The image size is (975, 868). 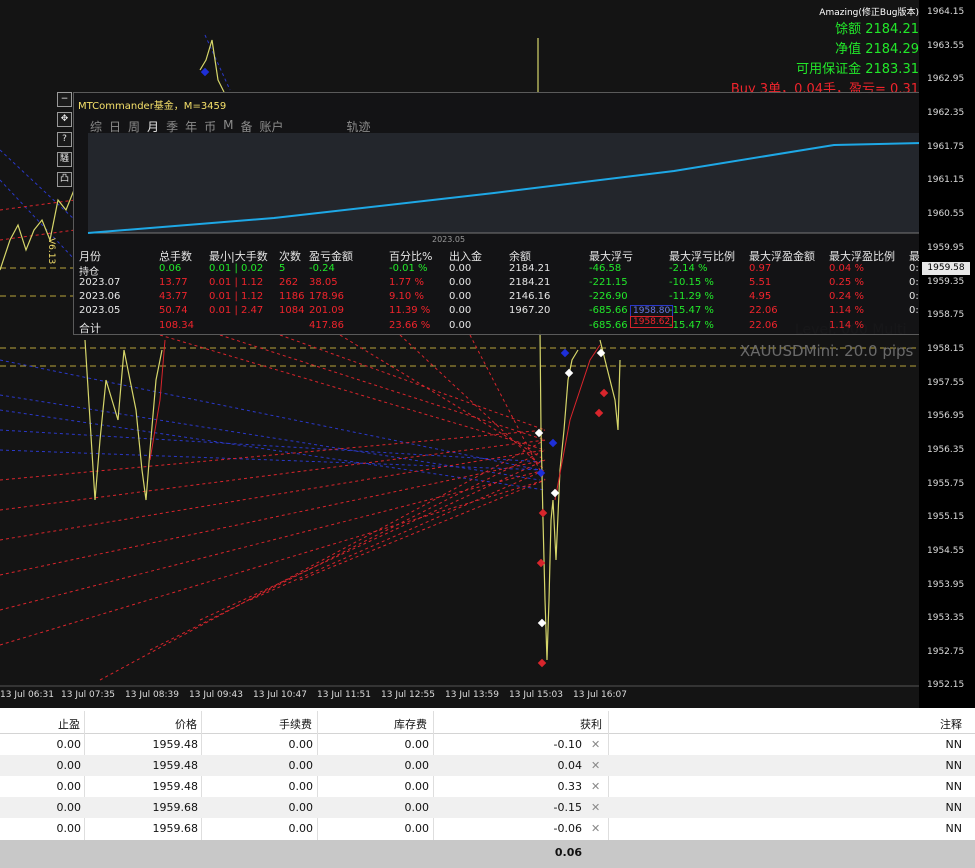 I want to click on free-margin-text: 可用保证金 2183.31, so click(x=857, y=69).